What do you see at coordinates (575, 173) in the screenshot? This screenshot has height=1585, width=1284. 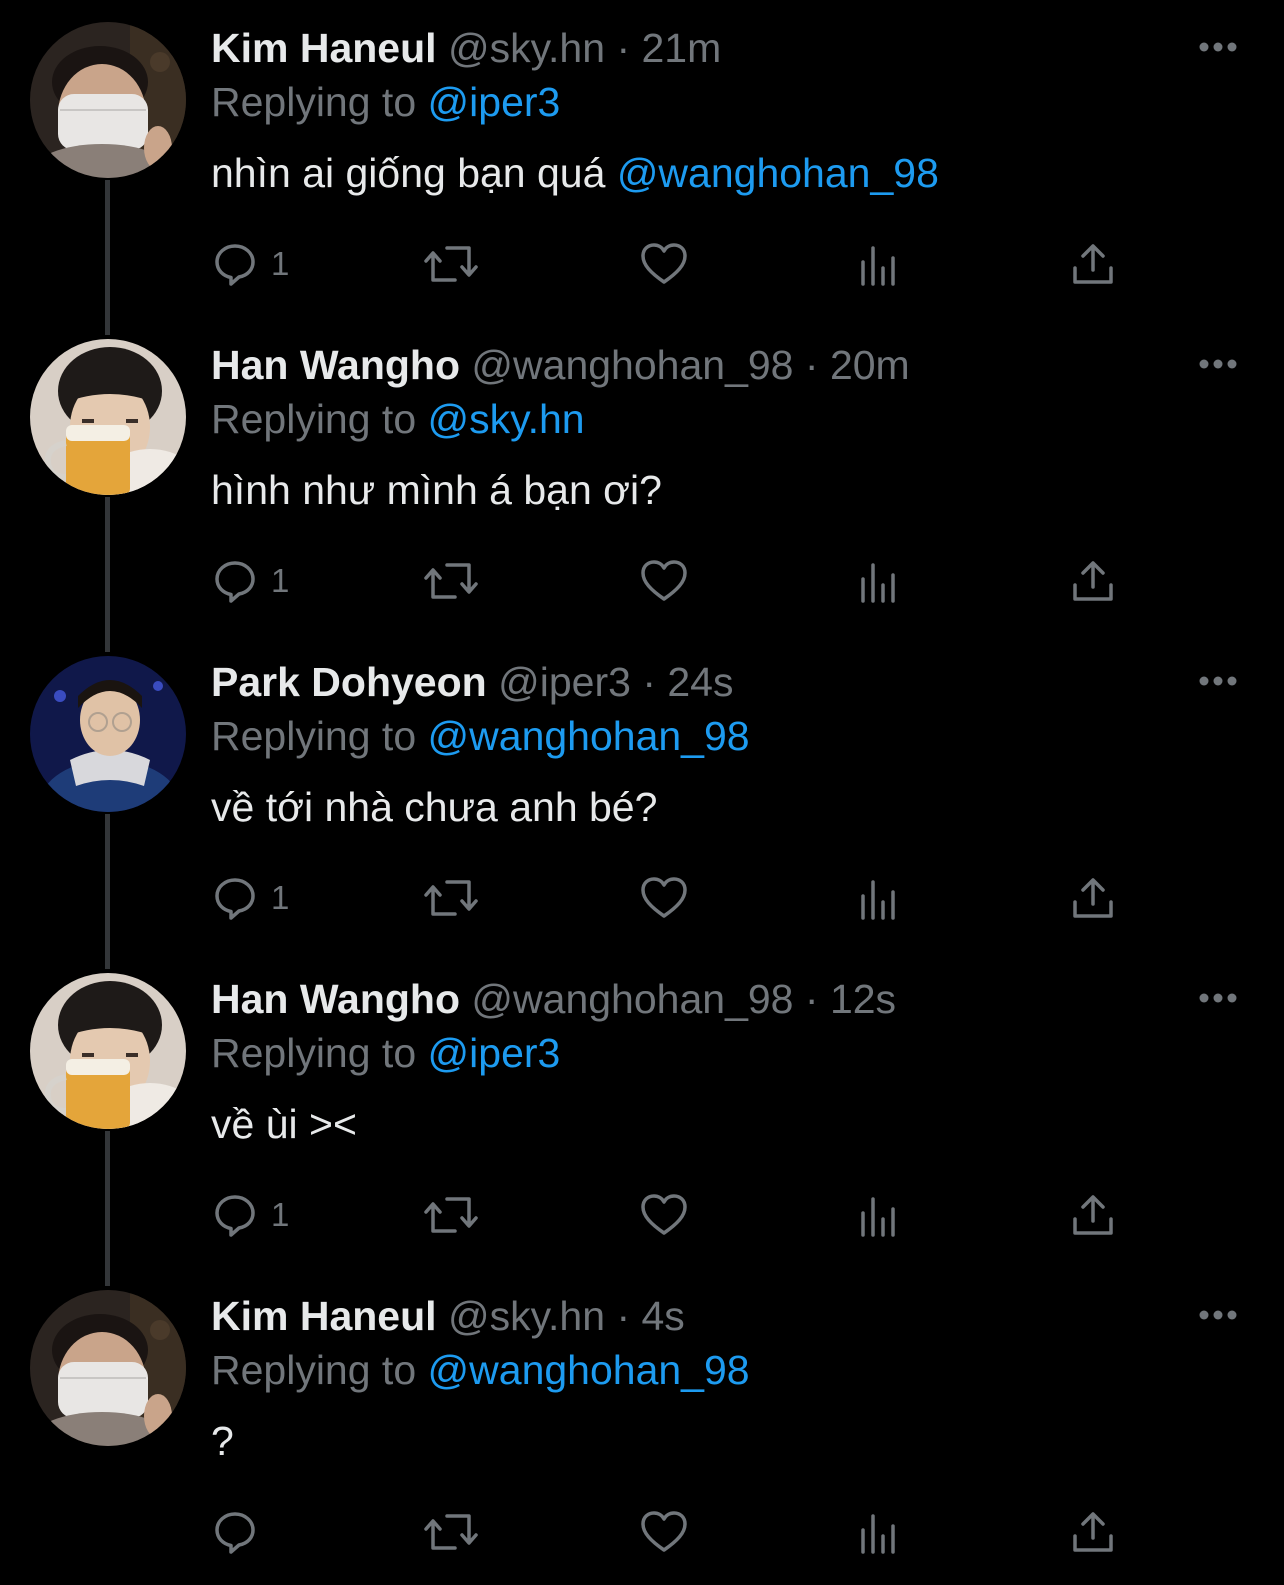 I see `tweet-text: nhìn ai giống bạn quá @wanghohan_98` at bounding box center [575, 173].